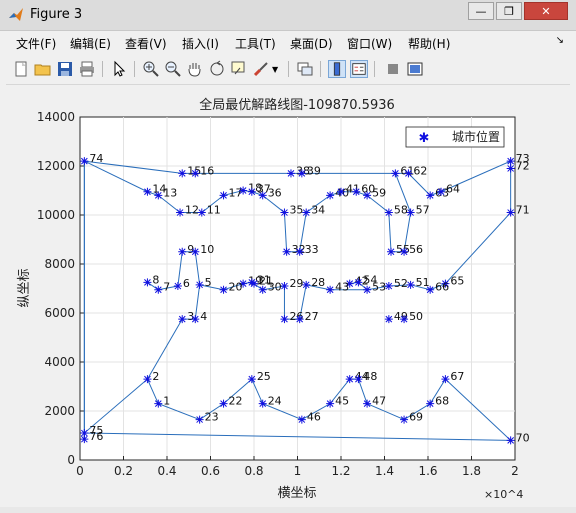 Image resolution: width=576 pixels, height=513 pixels. What do you see at coordinates (314, 417) in the screenshot?
I see `city-label: 46` at bounding box center [314, 417].